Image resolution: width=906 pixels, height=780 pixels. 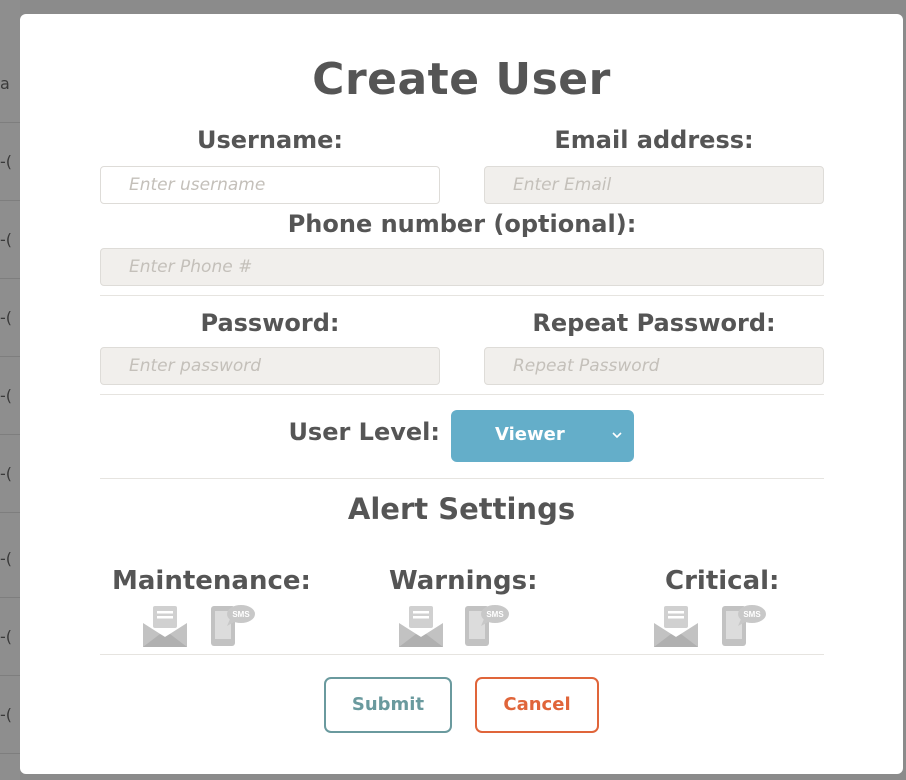 I want to click on password-label: Password:, so click(x=270, y=323).